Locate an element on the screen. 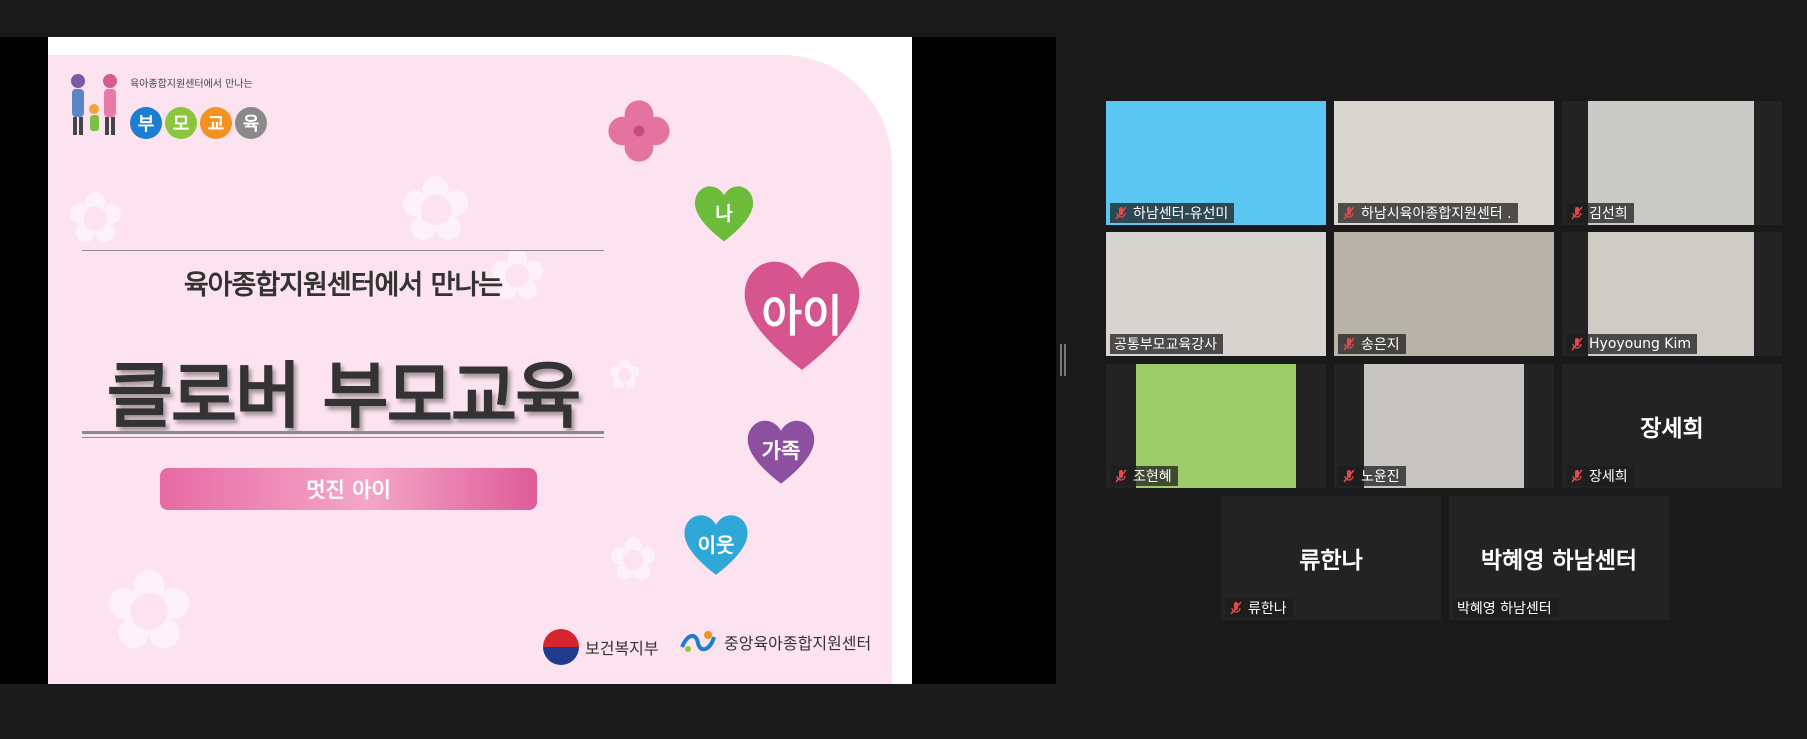 The width and height of the screenshot is (1807, 739). logo-dot: 교 is located at coordinates (216, 123).